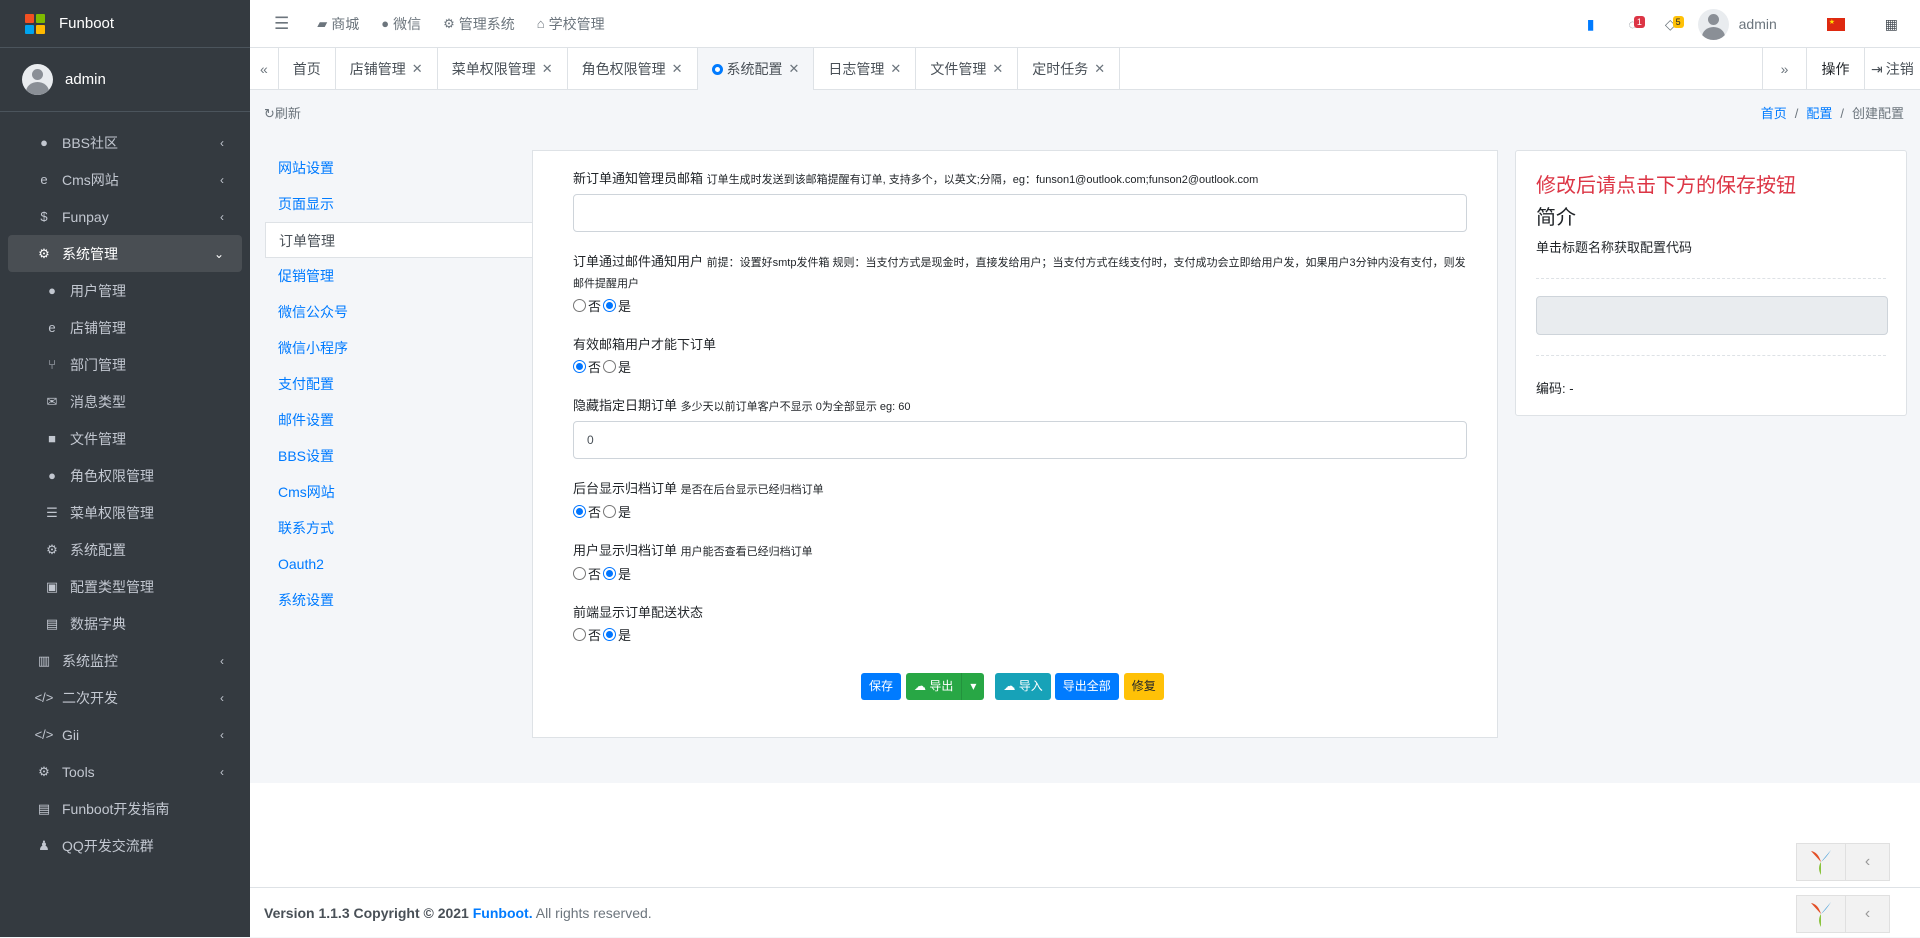 This screenshot has height=938, width=1920. I want to click on sidebar-item-dev: </> 二次开发 ‹, so click(125, 697).